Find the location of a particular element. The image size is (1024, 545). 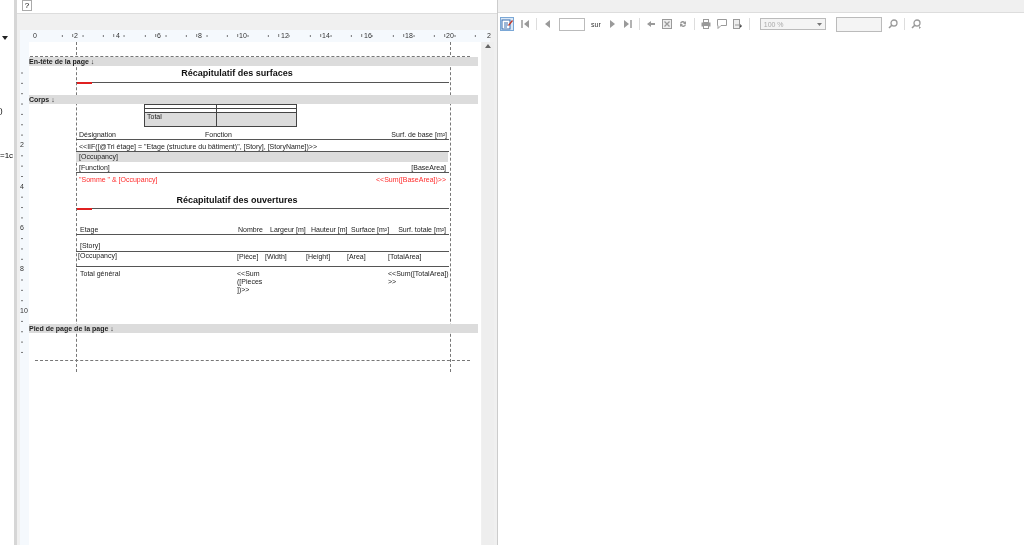

comment-icon is located at coordinates (721, 24).